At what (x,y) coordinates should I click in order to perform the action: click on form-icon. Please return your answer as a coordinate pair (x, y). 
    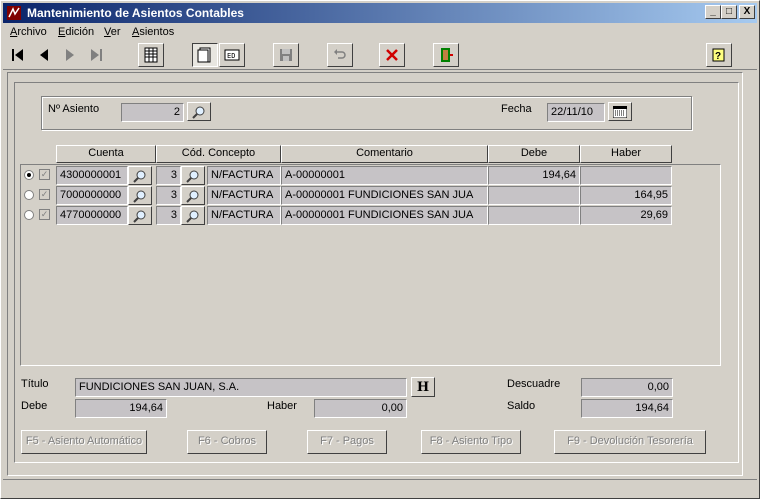
    Looking at the image, I should click on (204, 55).